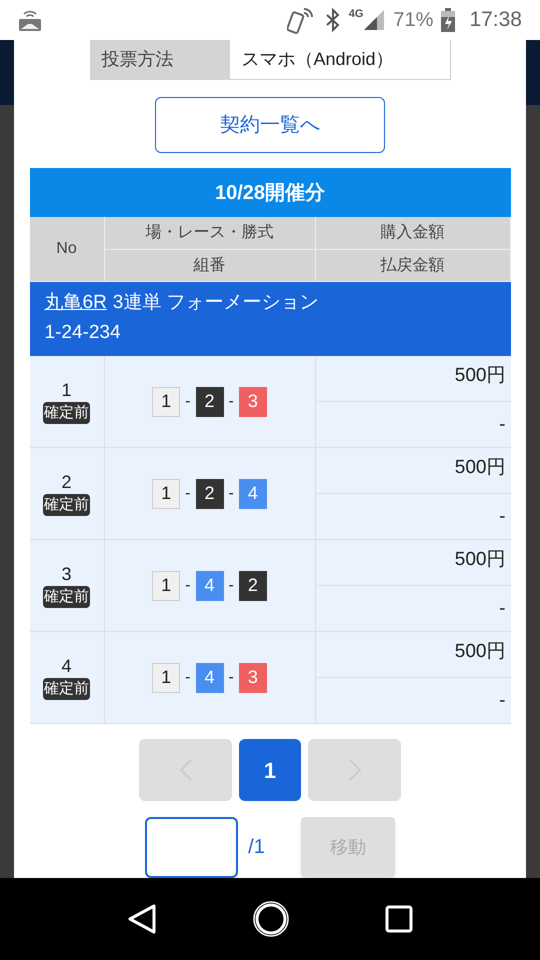 This screenshot has height=960, width=540. What do you see at coordinates (413, 233) in the screenshot?
I see `column-header: 購入金額` at bounding box center [413, 233].